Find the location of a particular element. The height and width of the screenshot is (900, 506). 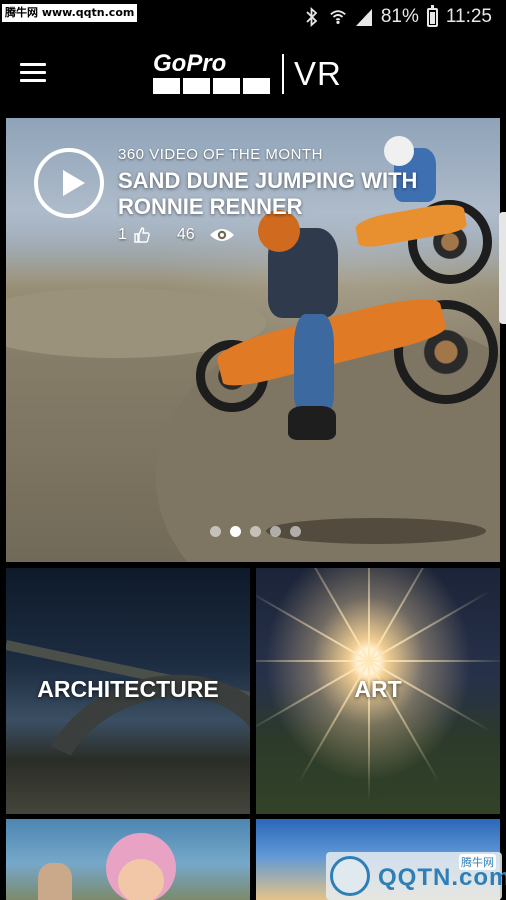

carousel-dot-active is located at coordinates (235, 531).